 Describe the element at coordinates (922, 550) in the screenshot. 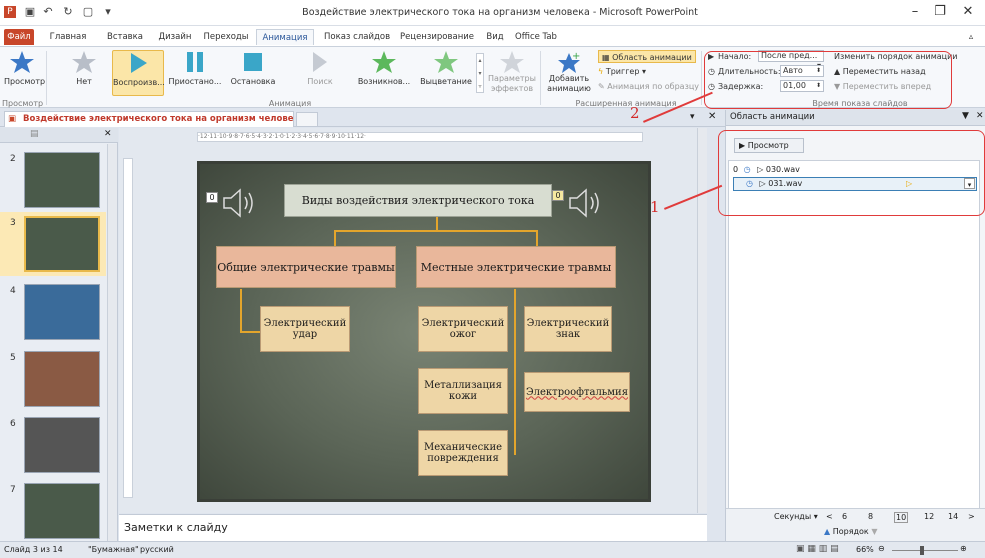

I see `zoom-slider-thumb` at that location.